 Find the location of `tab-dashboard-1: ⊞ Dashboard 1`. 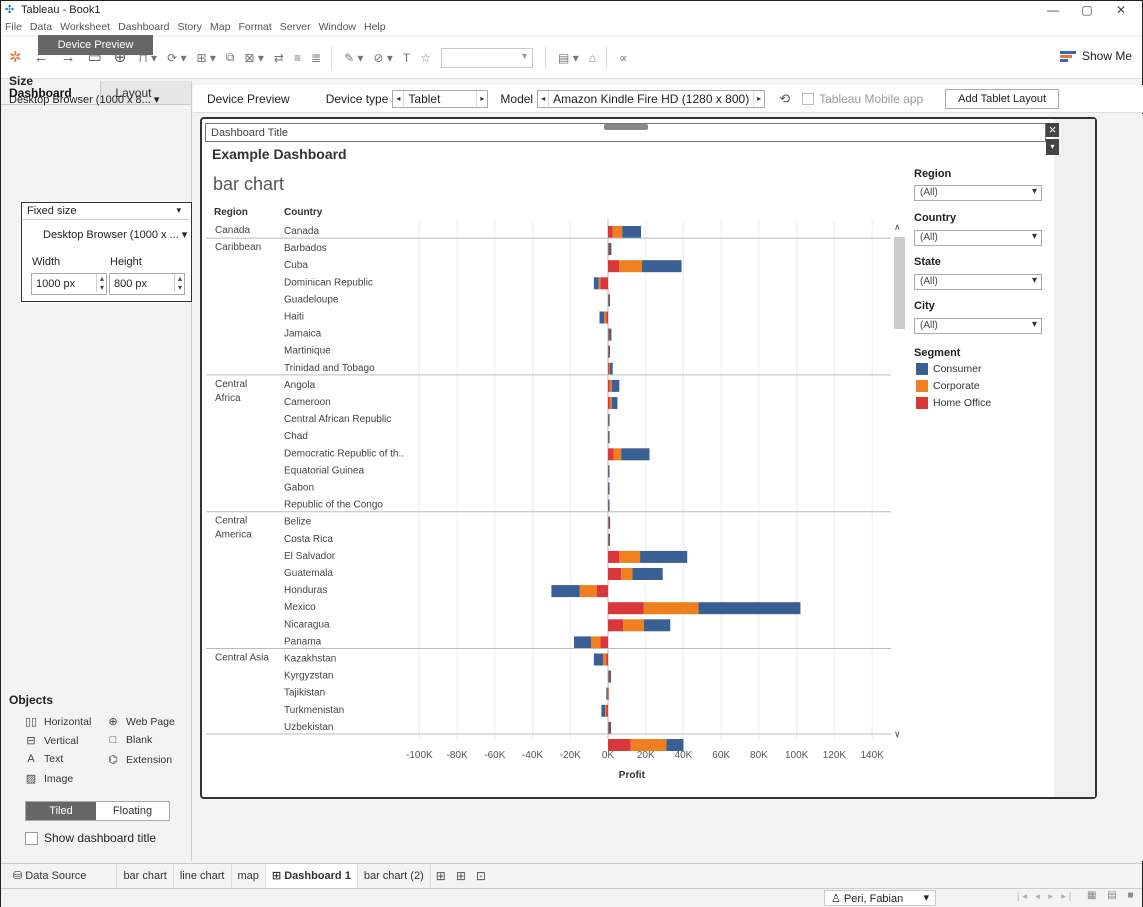

tab-dashboard-1: ⊞ Dashboard 1 is located at coordinates (311, 876).